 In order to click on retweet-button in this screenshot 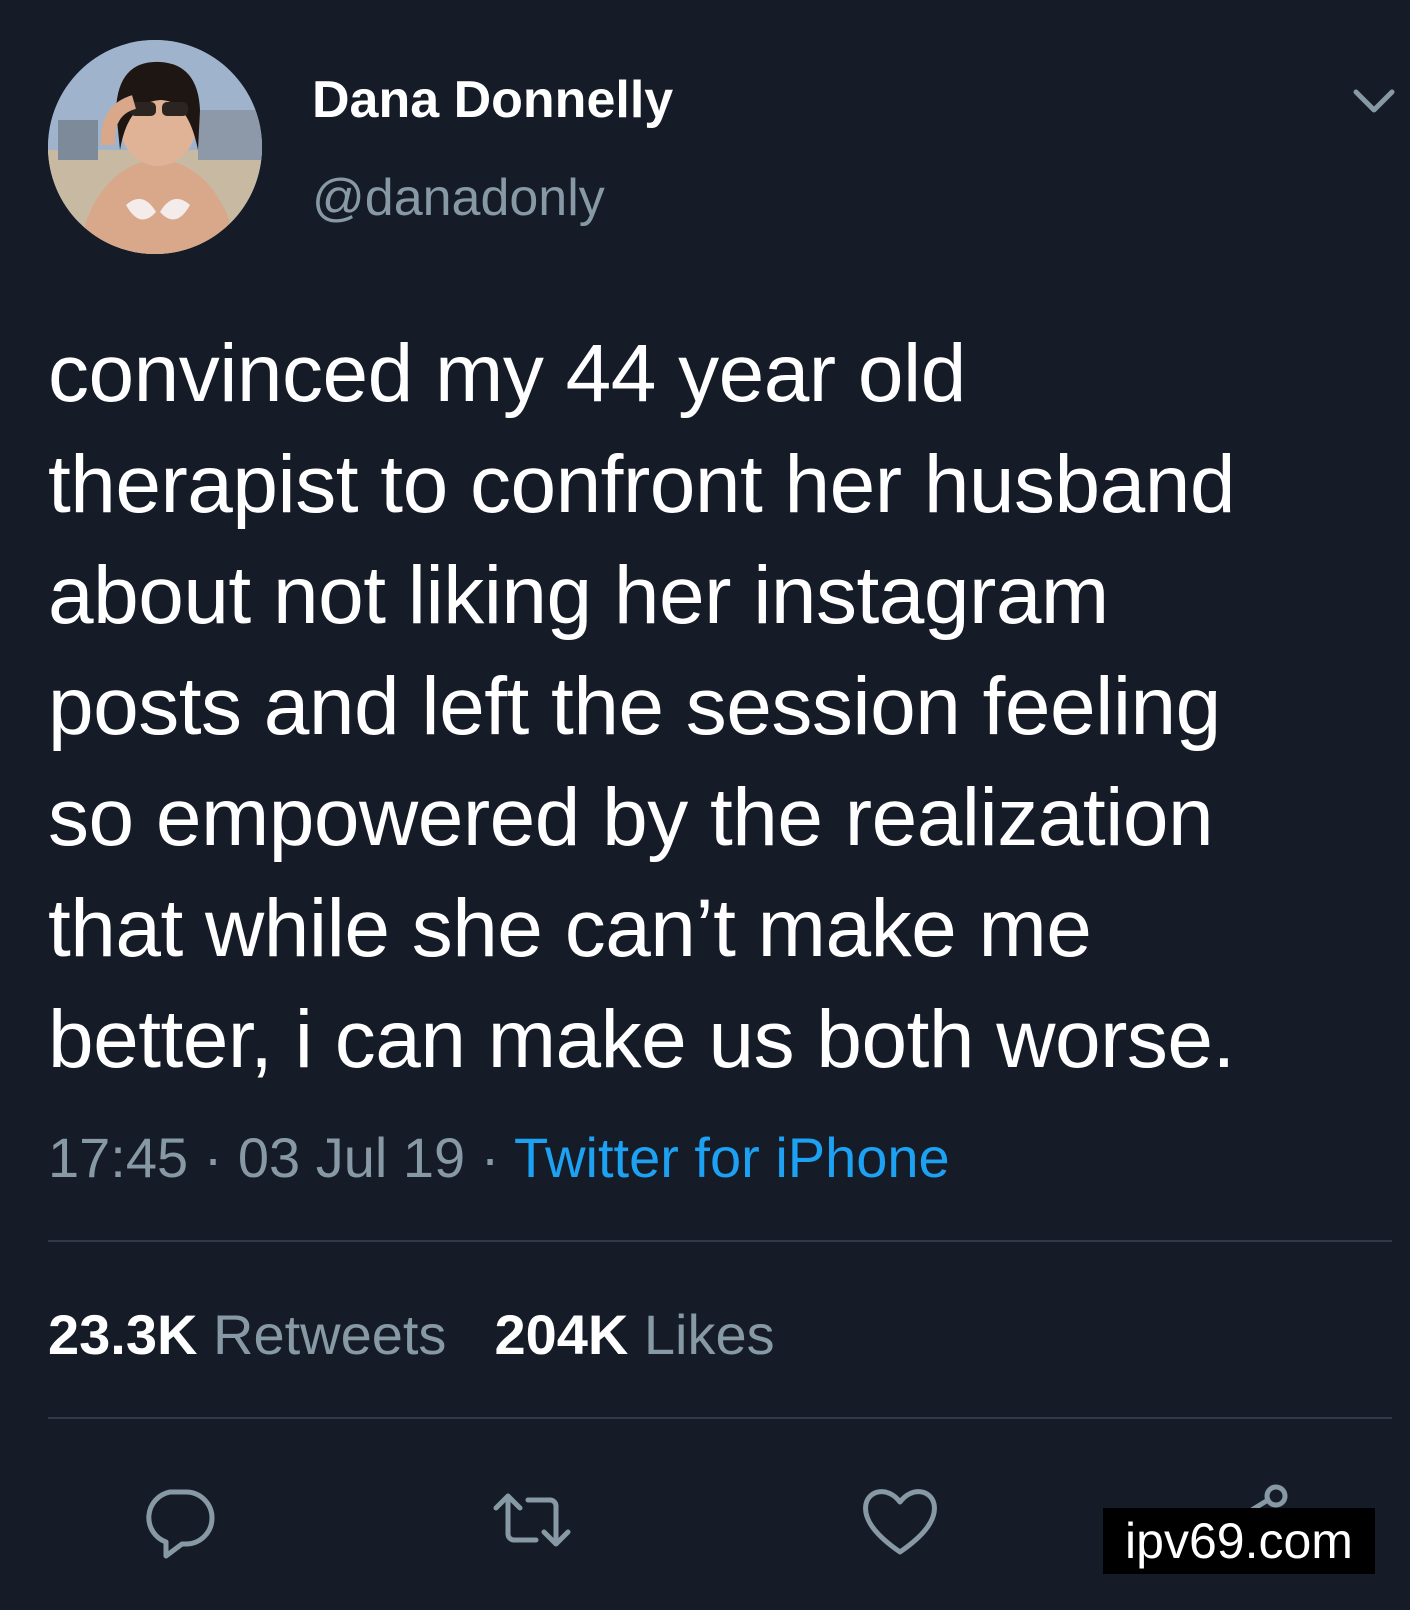, I will do `click(532, 1520)`.